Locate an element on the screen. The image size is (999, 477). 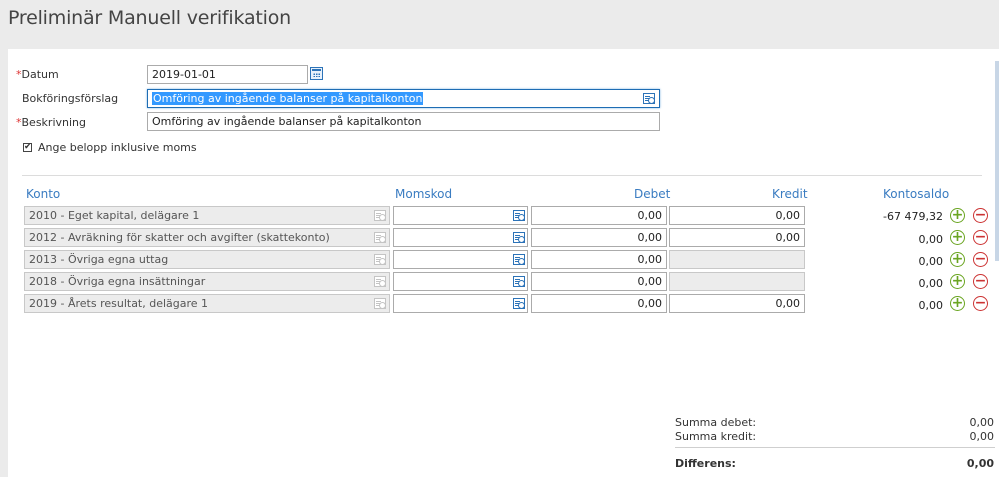
summa-kredit-value: 0,00 is located at coordinates (982, 436).